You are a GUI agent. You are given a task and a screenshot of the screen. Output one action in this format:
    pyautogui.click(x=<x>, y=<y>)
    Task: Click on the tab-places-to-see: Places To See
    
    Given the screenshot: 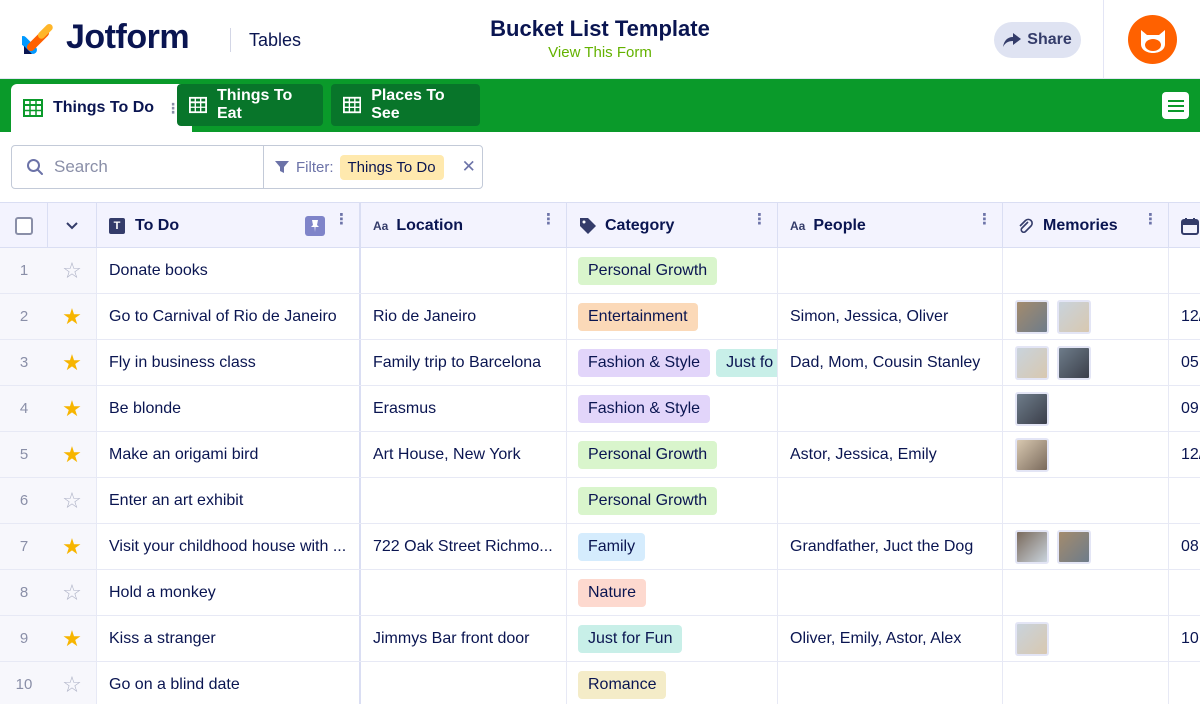 What is the action you would take?
    pyautogui.click(x=405, y=105)
    